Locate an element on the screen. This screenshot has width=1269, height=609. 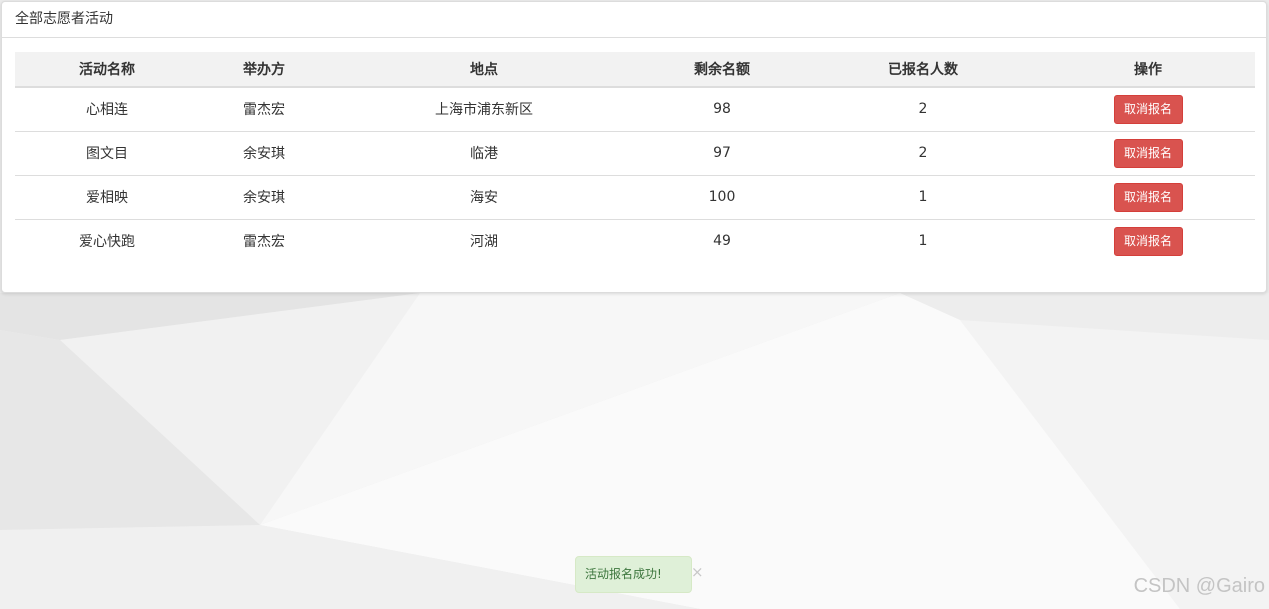
col-header-action: 操作 is located at coordinates (1148, 70).